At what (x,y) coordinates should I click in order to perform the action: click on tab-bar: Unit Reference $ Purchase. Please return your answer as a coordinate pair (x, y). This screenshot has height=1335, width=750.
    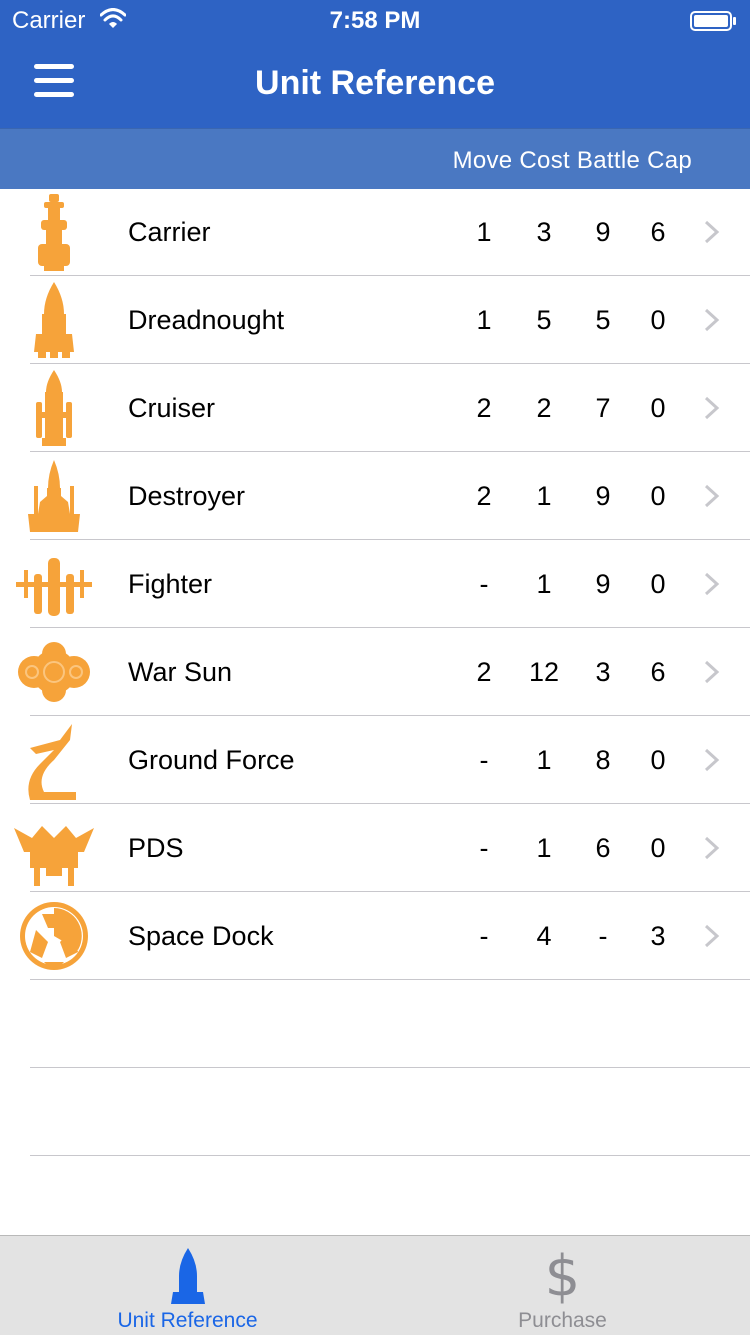
    Looking at the image, I should click on (375, 1285).